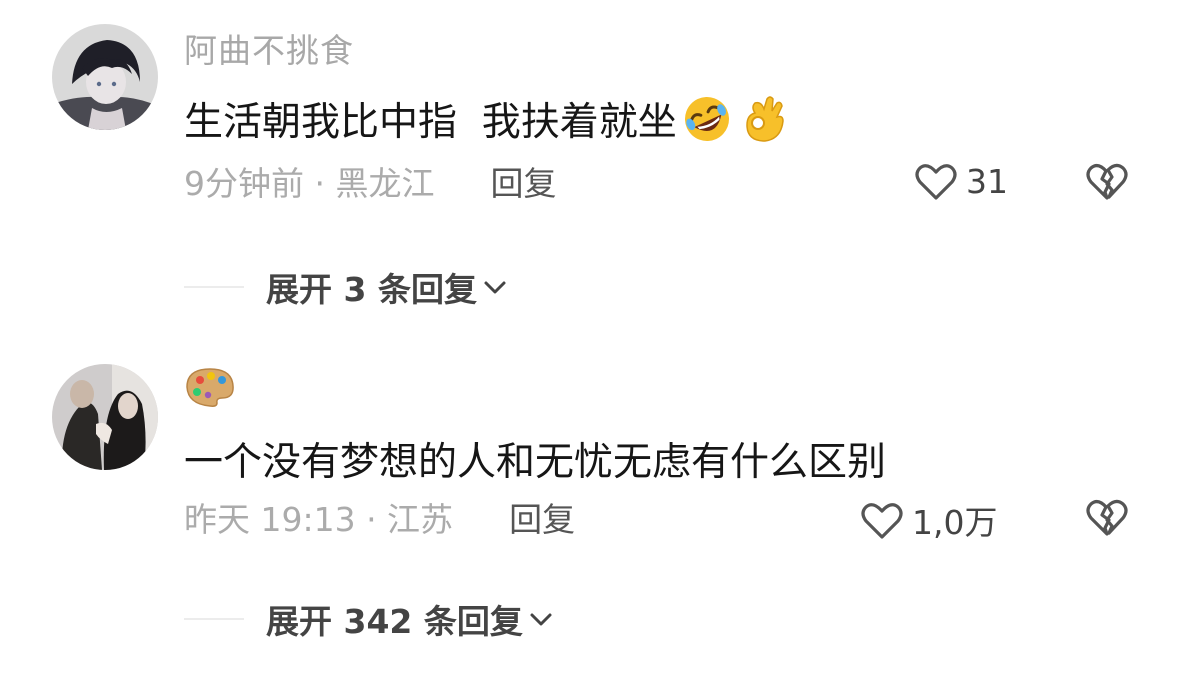 The image size is (1179, 696). I want to click on ok-hand-emoji, so click(763, 119).